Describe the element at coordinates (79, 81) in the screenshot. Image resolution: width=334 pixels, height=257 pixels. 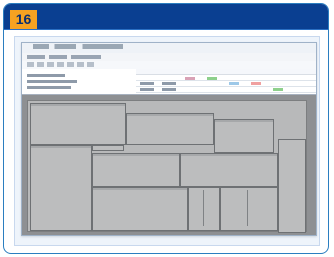
I see `sheet-left-pane` at that location.